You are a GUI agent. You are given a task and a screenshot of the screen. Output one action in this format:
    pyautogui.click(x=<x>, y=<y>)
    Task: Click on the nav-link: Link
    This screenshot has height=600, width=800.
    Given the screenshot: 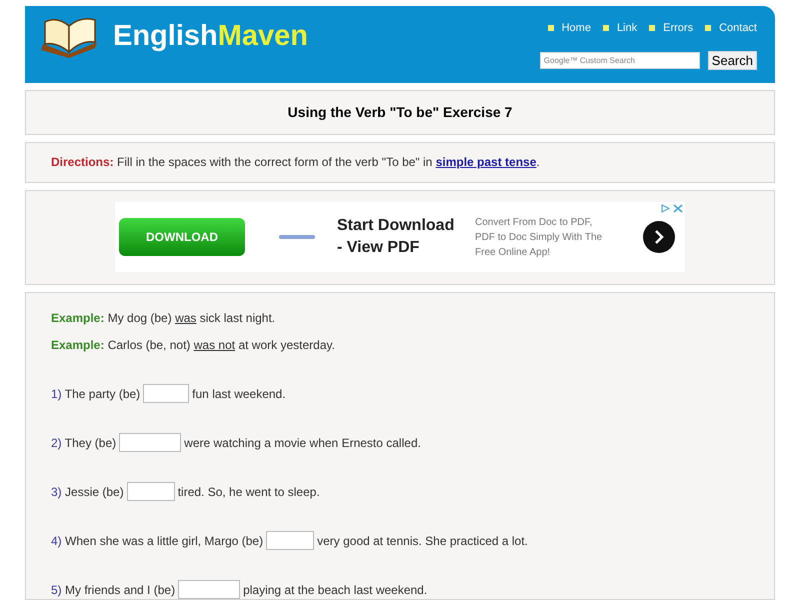 What is the action you would take?
    pyautogui.click(x=620, y=28)
    